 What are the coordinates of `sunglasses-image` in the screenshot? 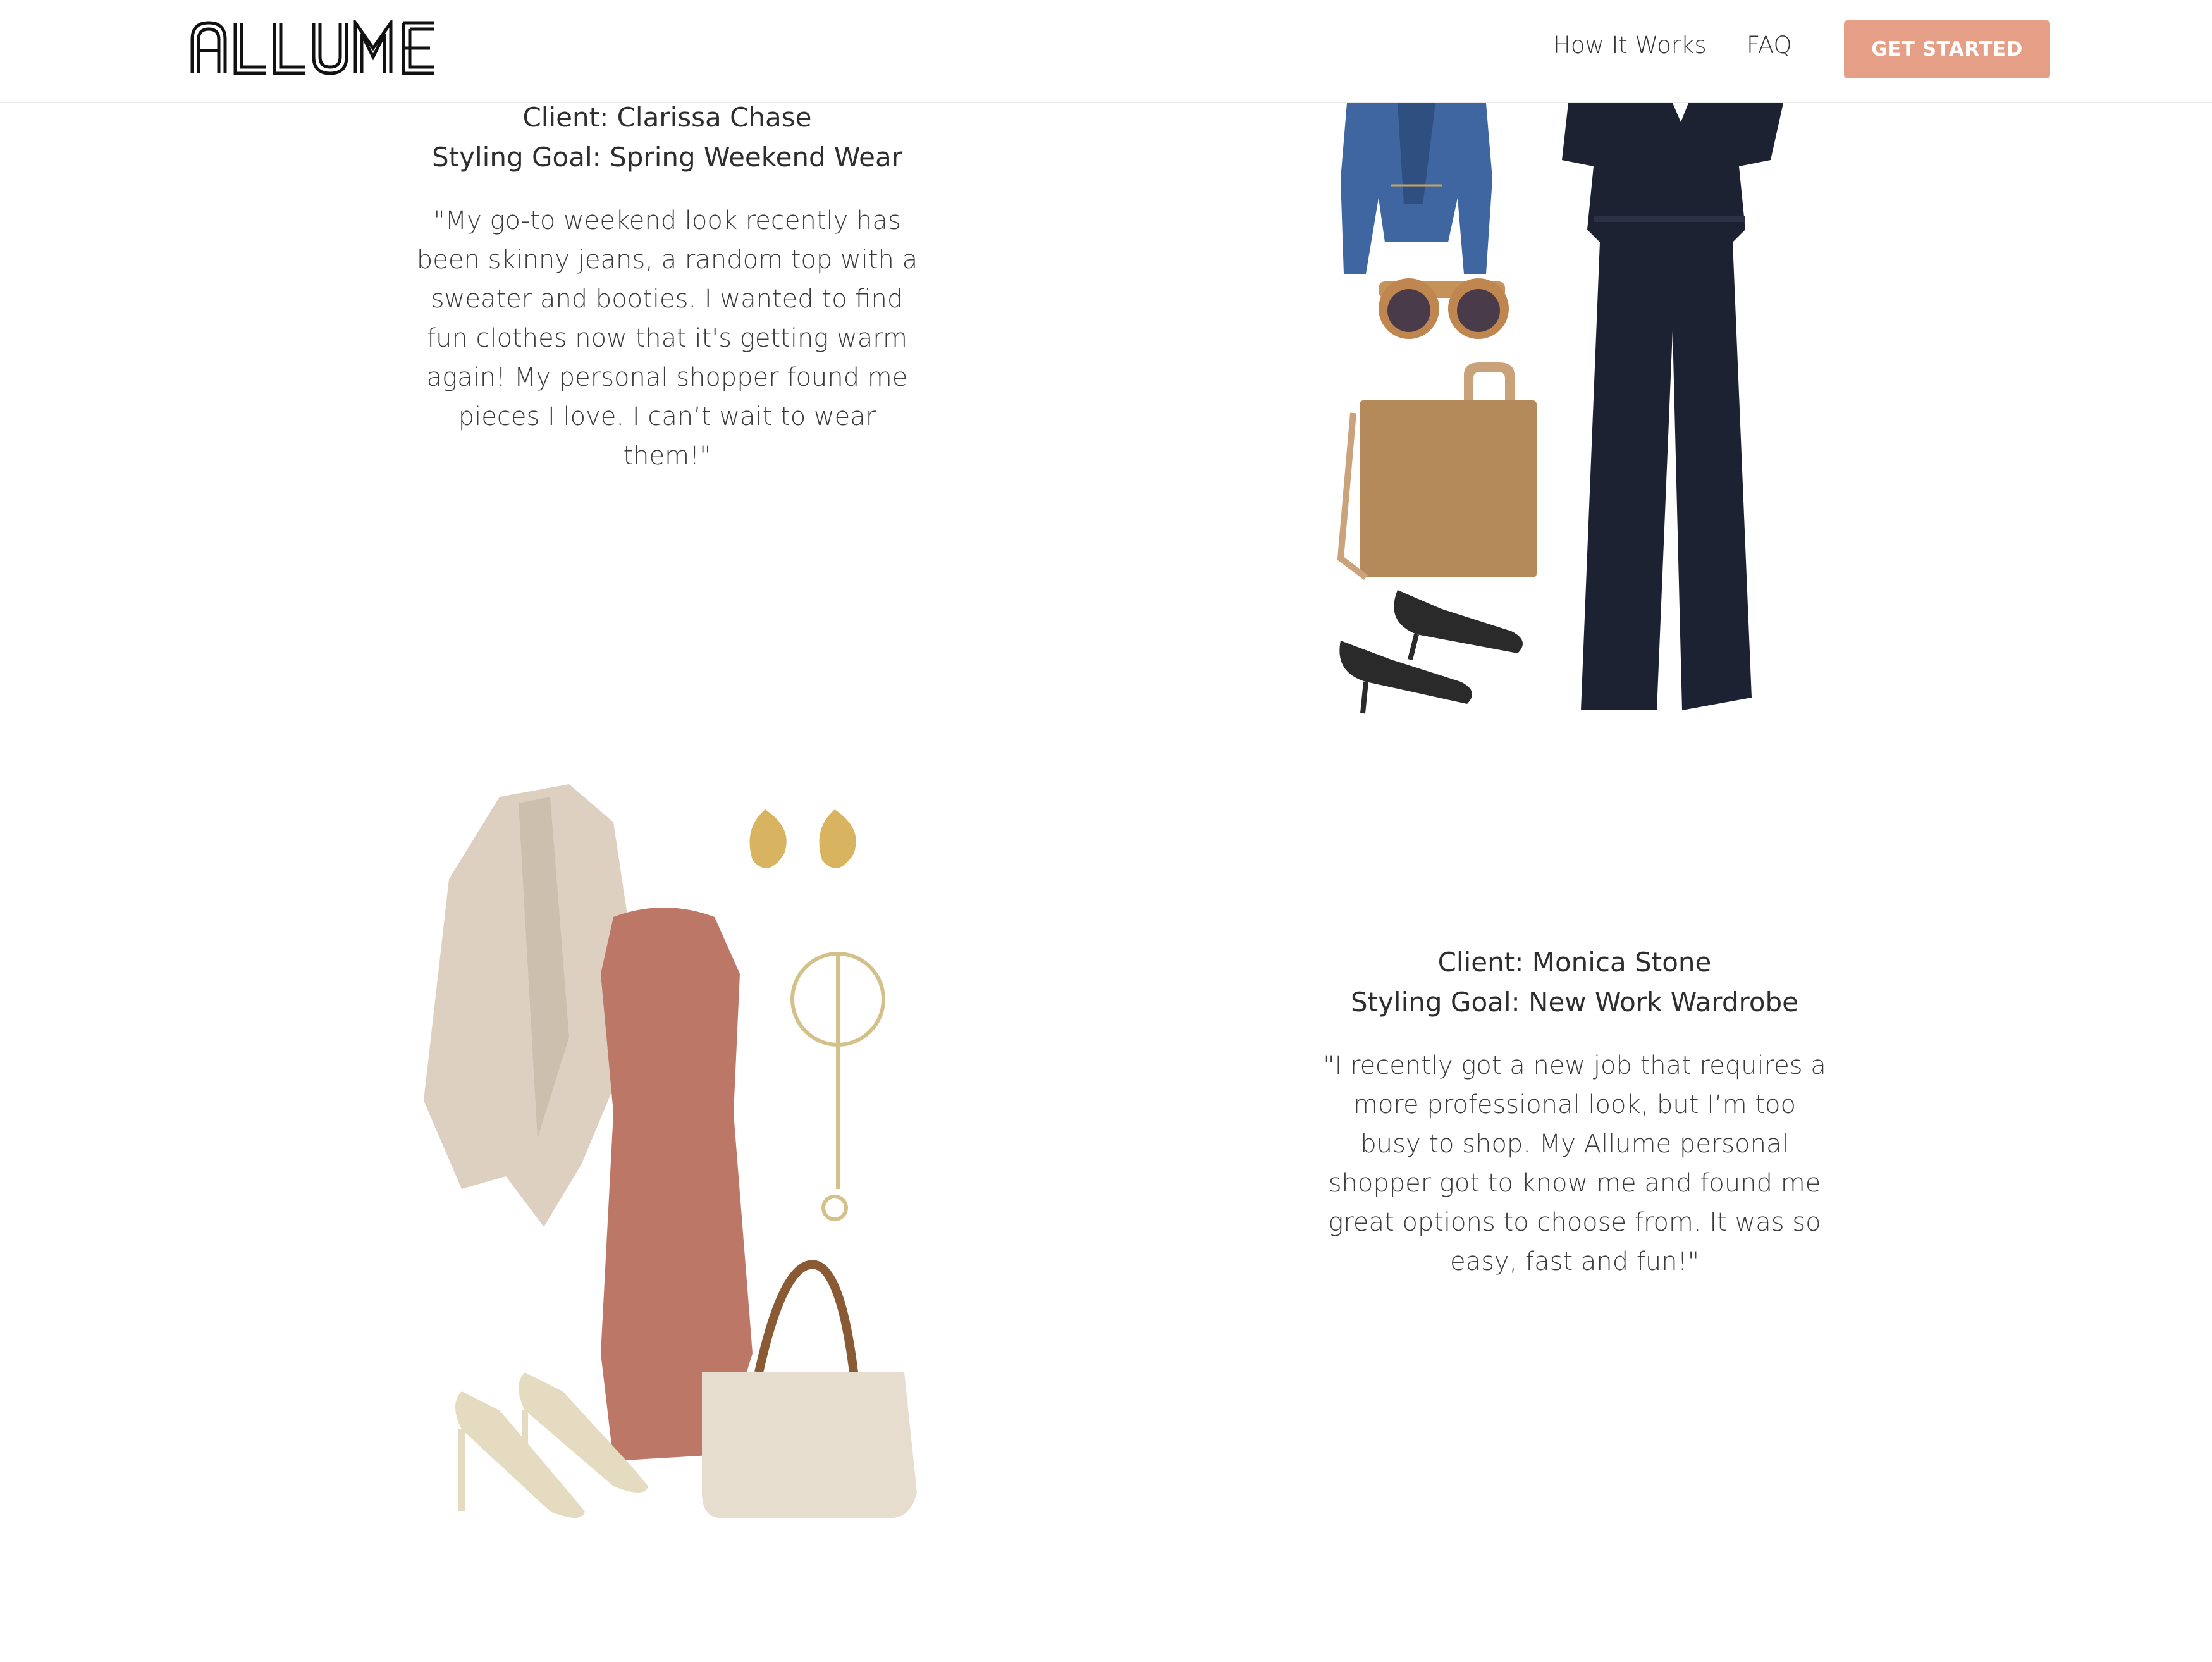 It's located at (1444, 309).